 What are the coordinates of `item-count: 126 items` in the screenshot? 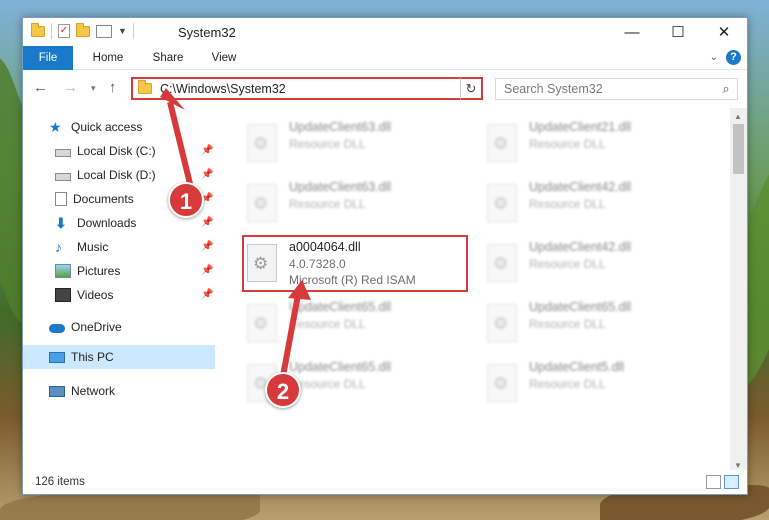 It's located at (60, 482).